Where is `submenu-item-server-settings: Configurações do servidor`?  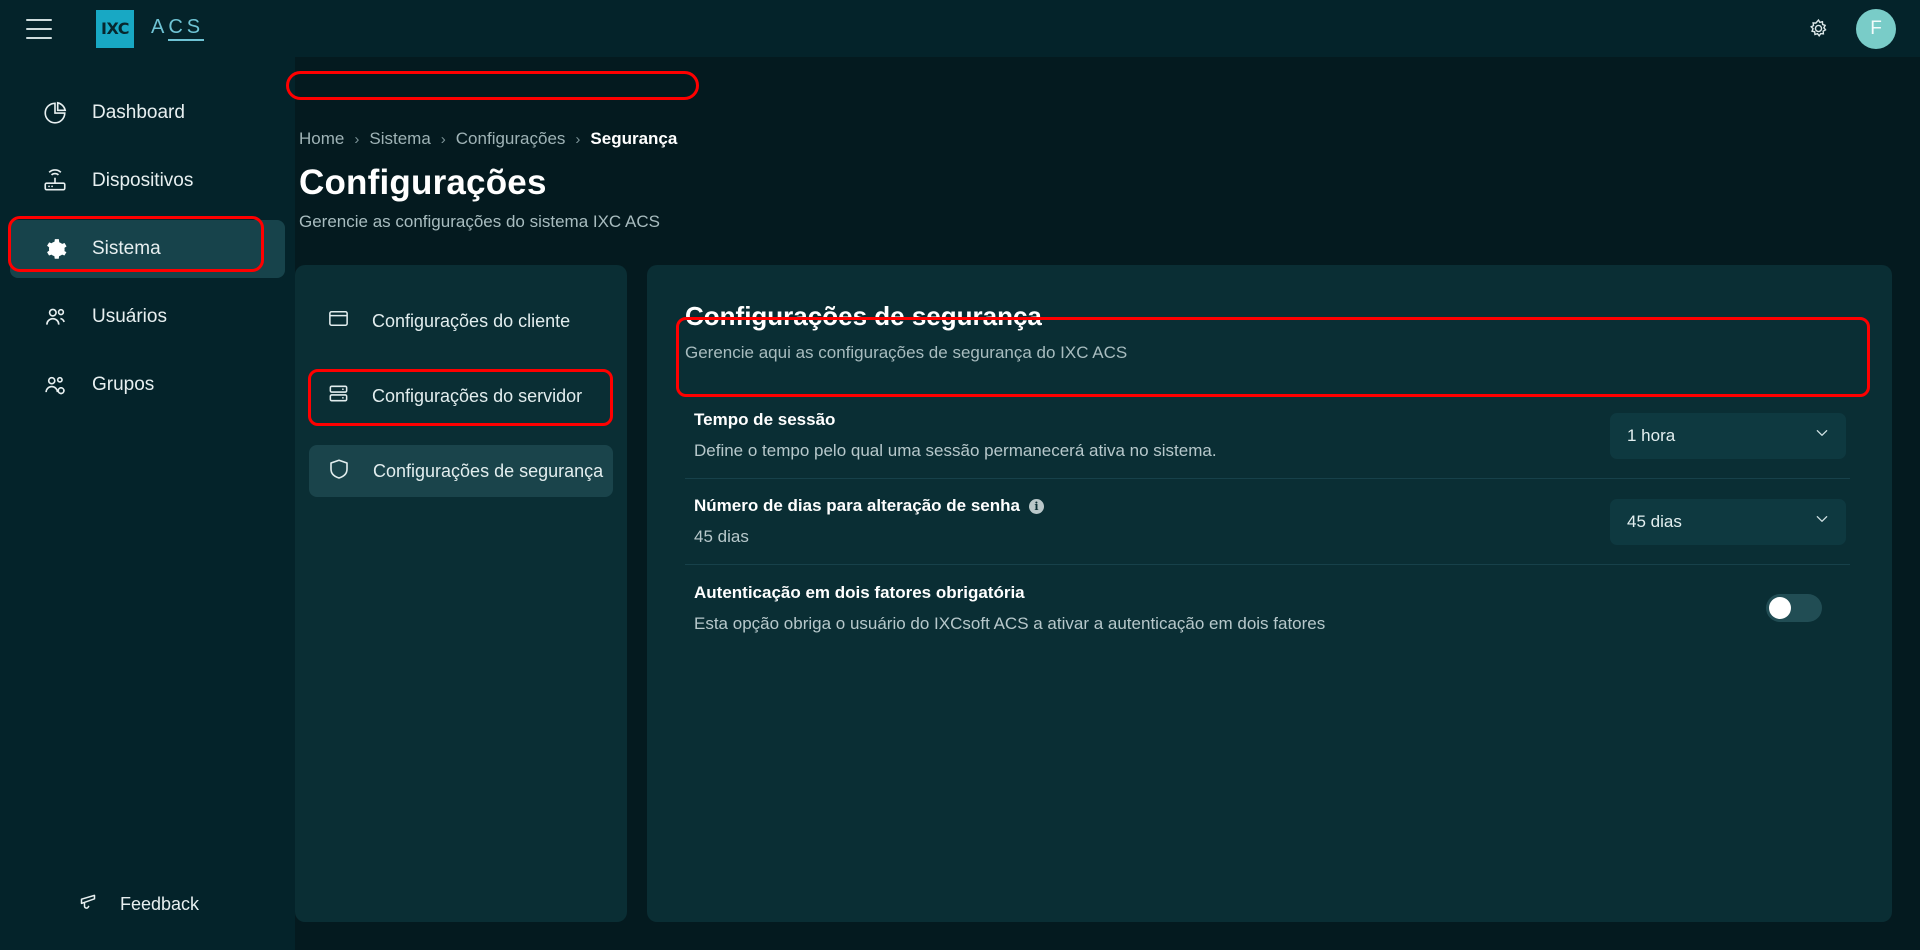
submenu-item-server-settings: Configurações do servidor is located at coordinates (461, 396).